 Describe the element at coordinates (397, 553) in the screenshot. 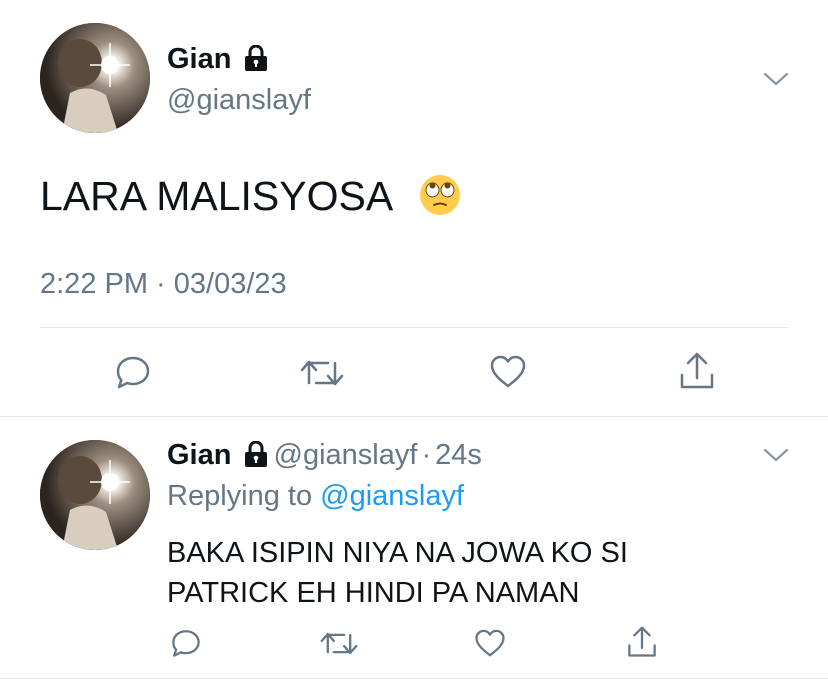

I see `reply-text-line: BAKA ISIPIN NIYA NA JOWA KO SI` at that location.